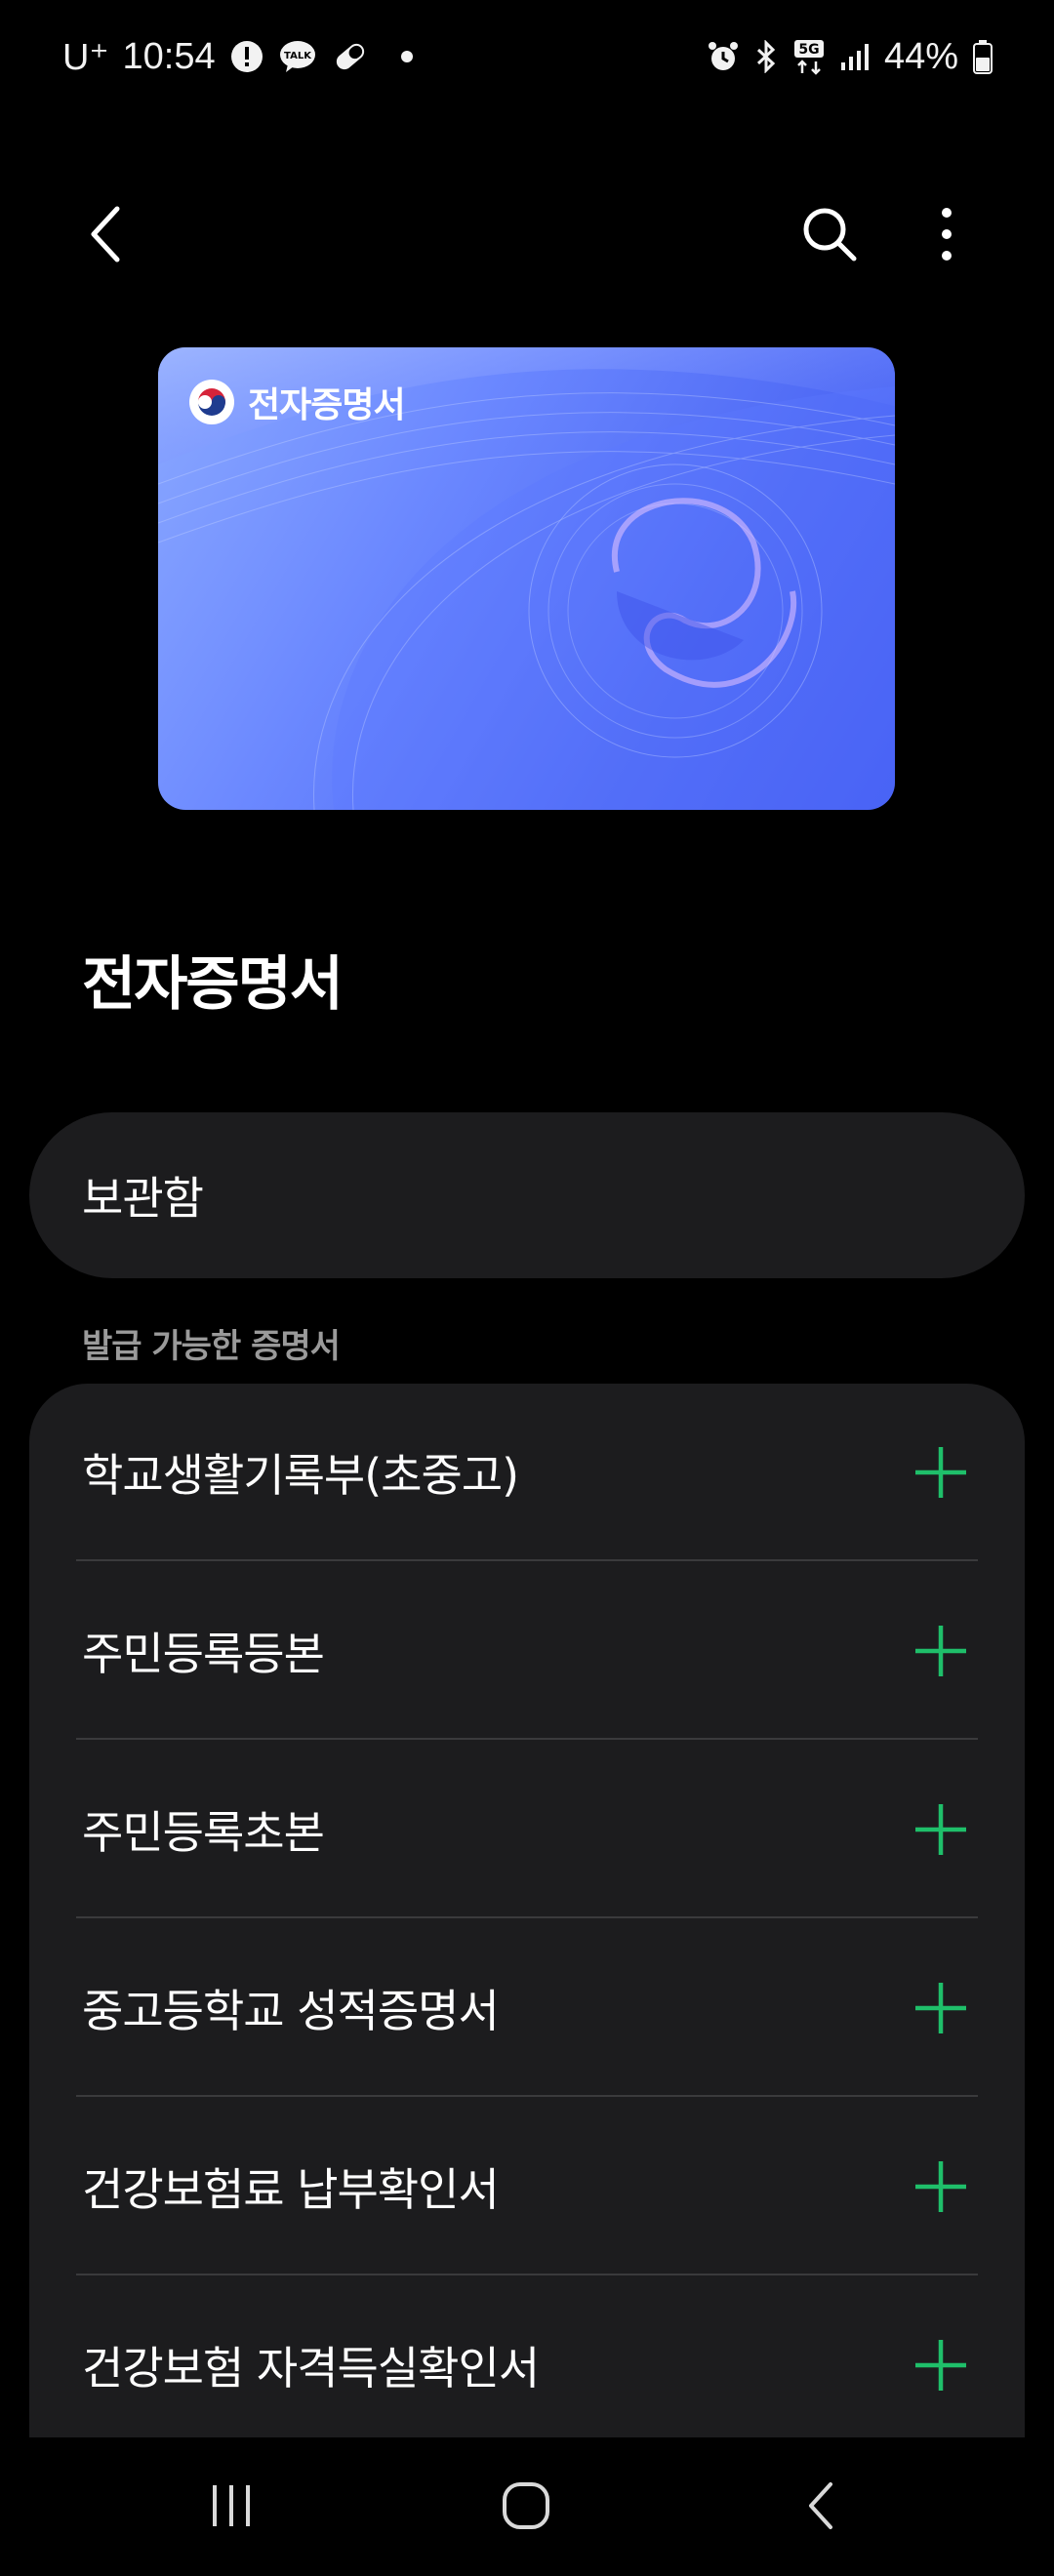 This screenshot has width=1054, height=2576. I want to click on certificate-item-transcript: 중고등학교 성적증명서, so click(527, 2007).